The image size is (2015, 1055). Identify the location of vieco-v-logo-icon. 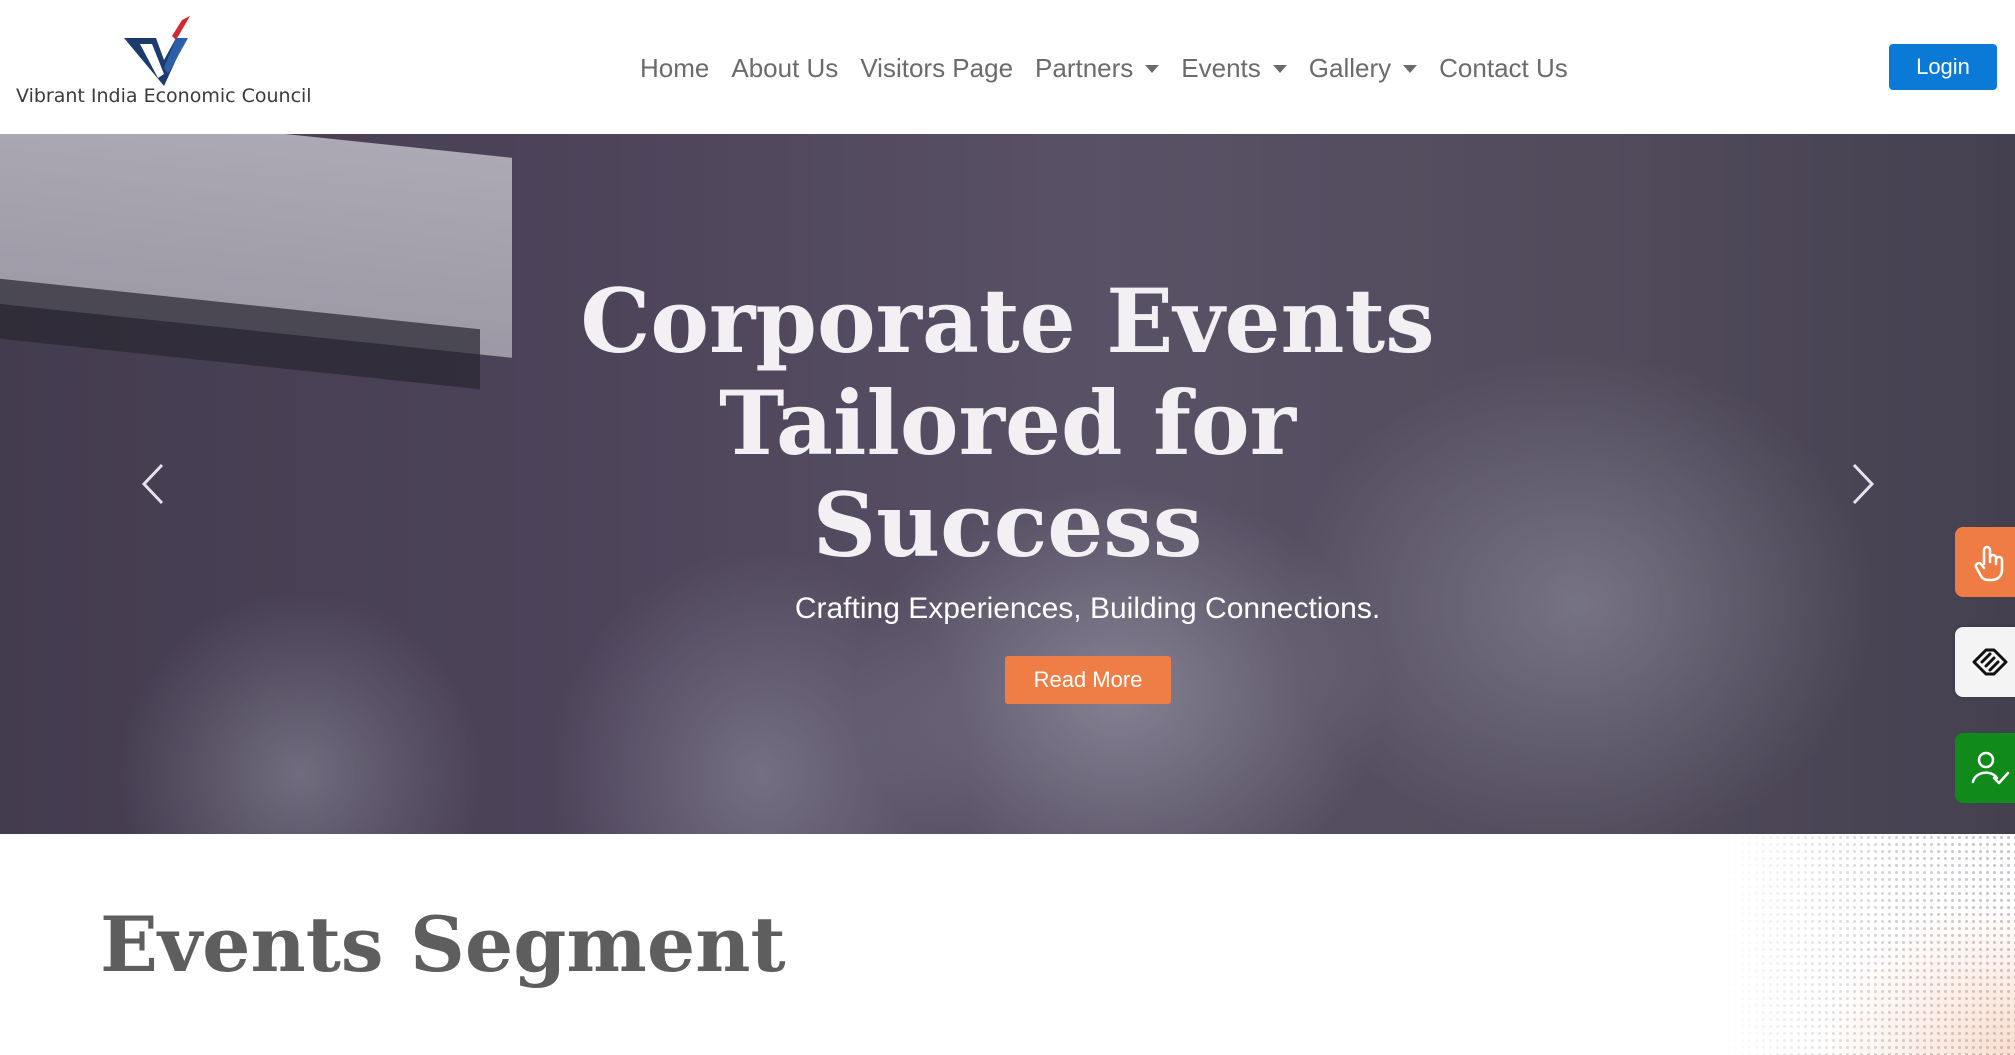
(157, 51).